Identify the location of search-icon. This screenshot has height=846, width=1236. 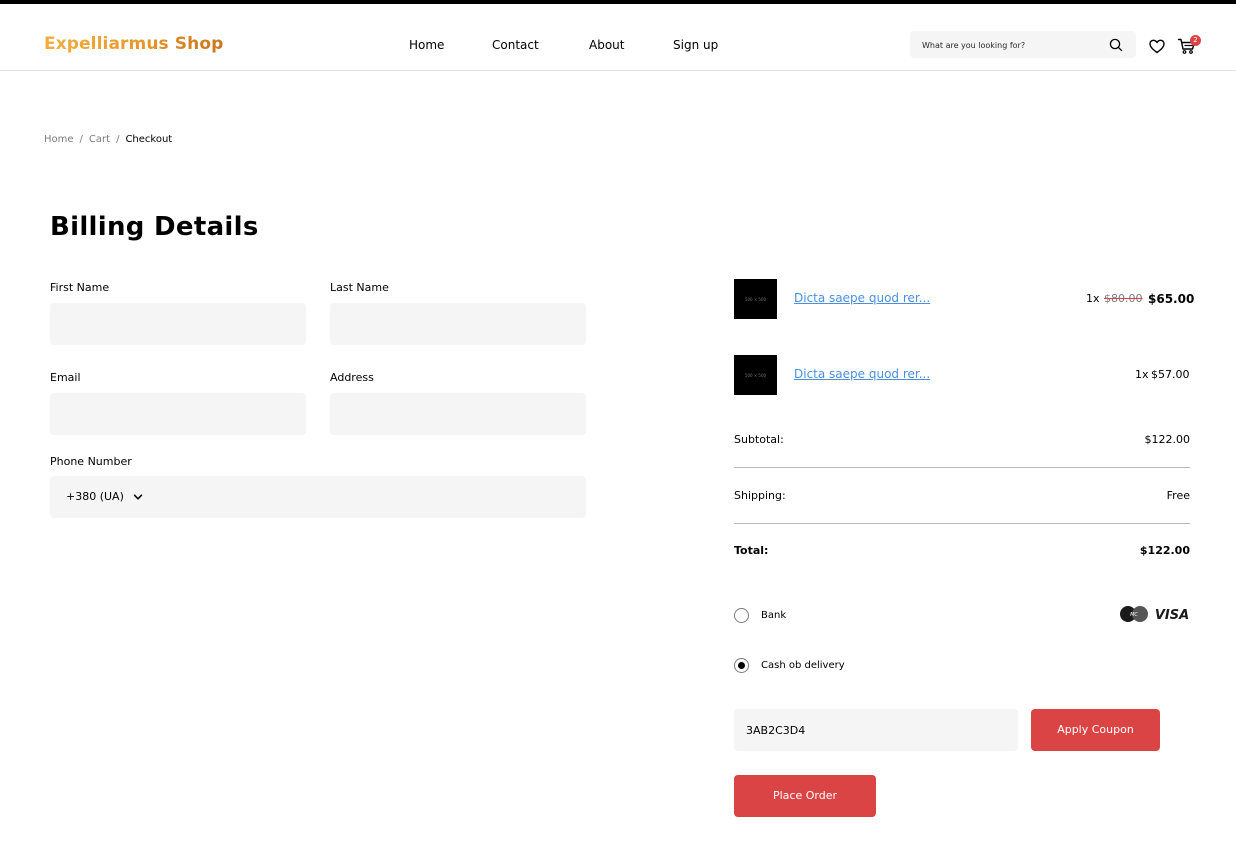
(1116, 45).